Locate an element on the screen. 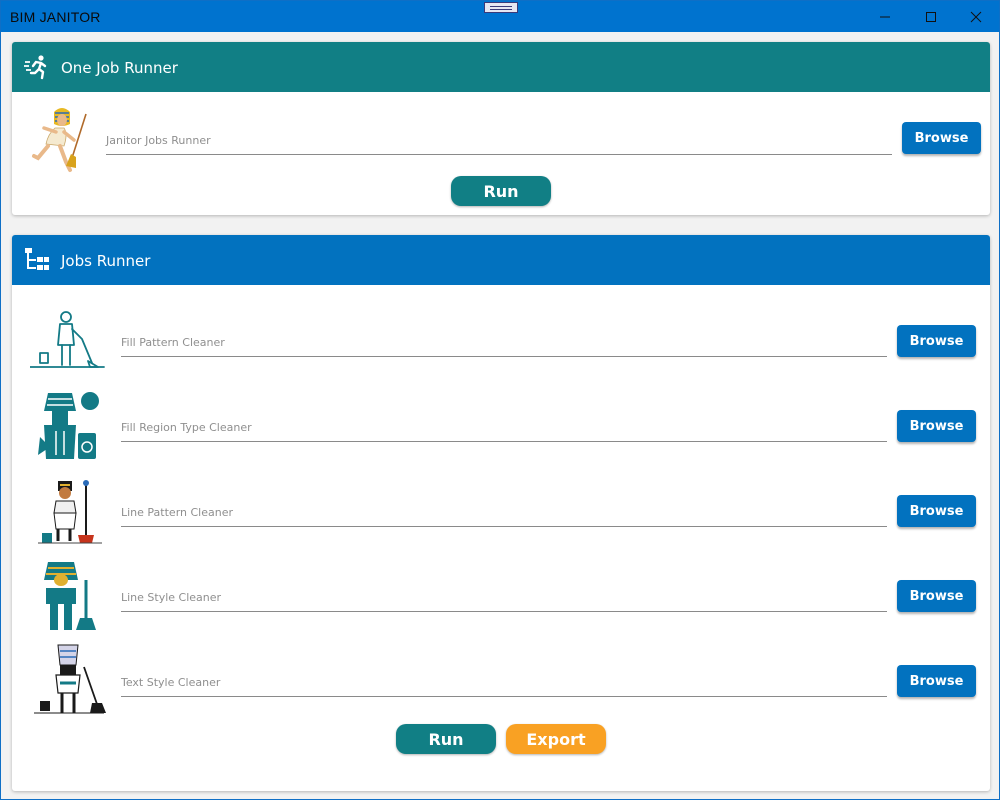  line-style-cleaner-field: Line Style Cleaner is located at coordinates (504, 597).